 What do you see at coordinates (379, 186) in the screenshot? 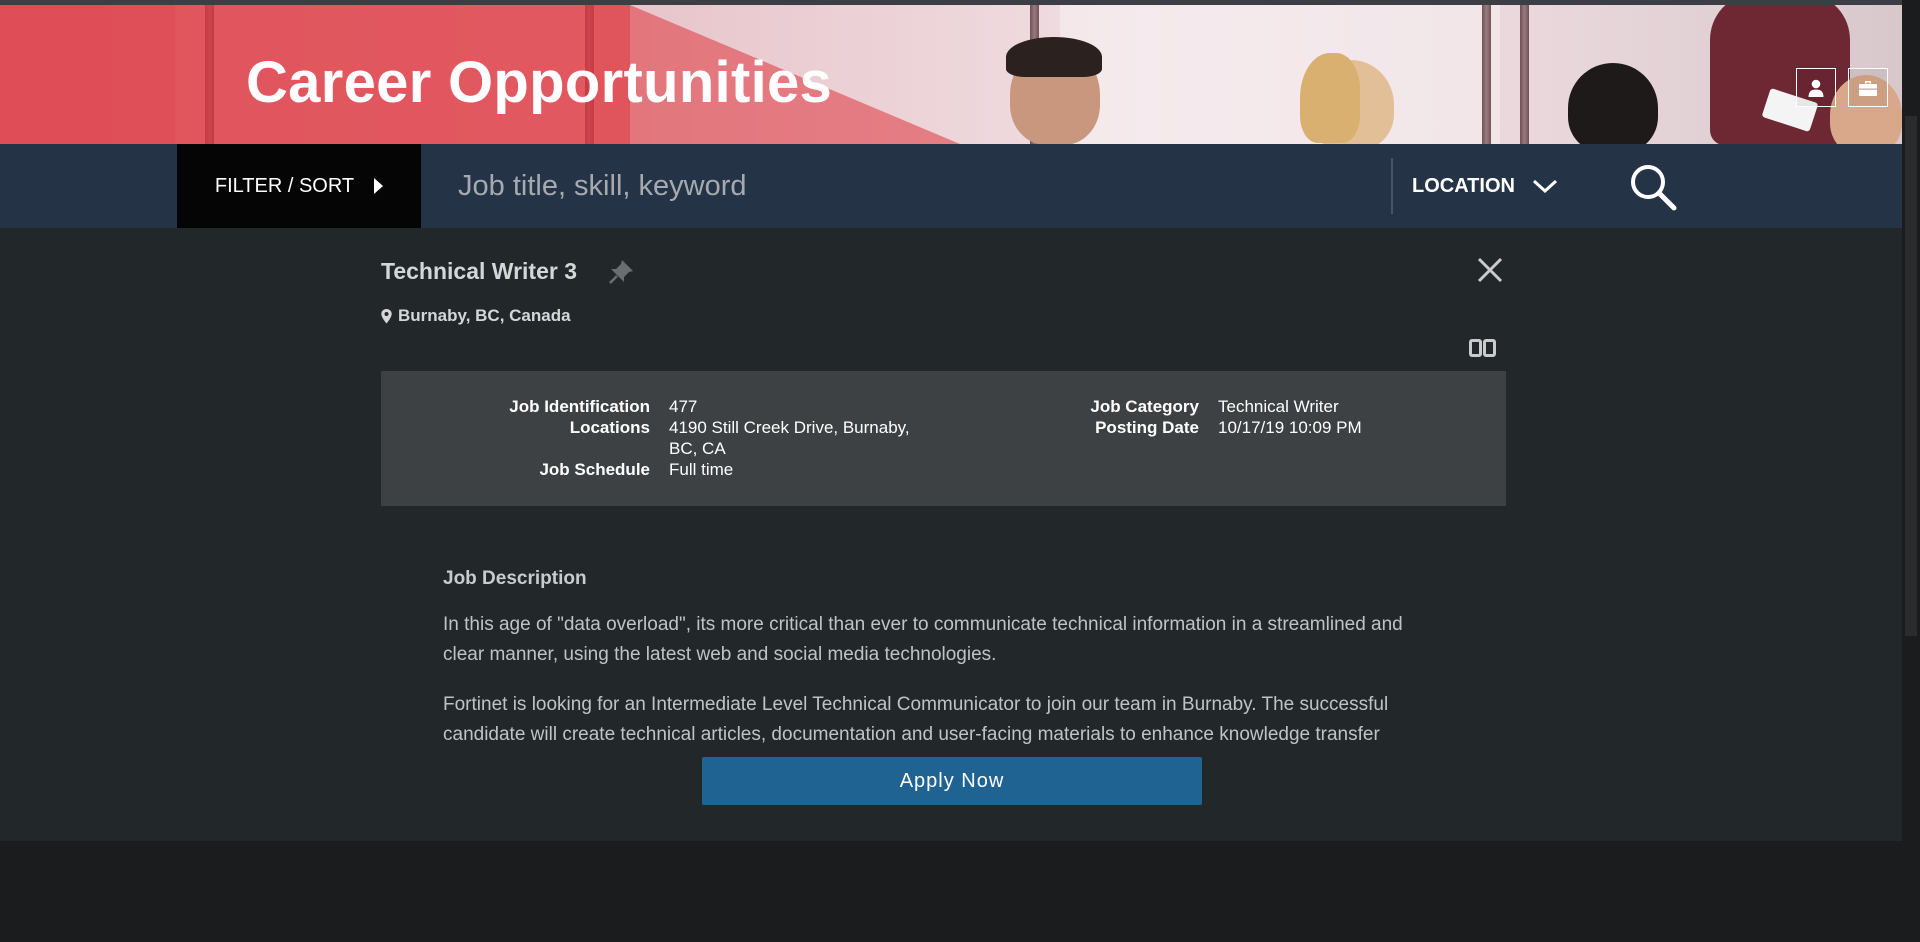
I see `caret-right-icon` at bounding box center [379, 186].